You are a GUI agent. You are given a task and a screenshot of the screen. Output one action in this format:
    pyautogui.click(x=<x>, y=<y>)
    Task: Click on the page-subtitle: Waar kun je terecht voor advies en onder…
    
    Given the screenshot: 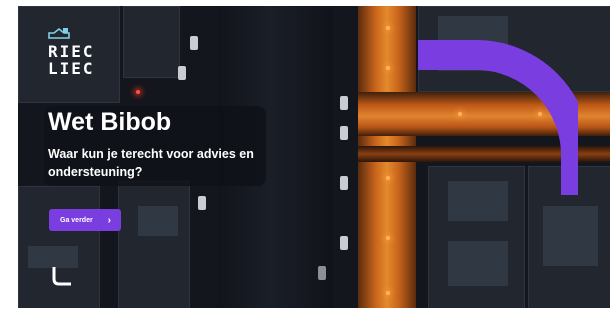 What is the action you would take?
    pyautogui.click(x=151, y=163)
    